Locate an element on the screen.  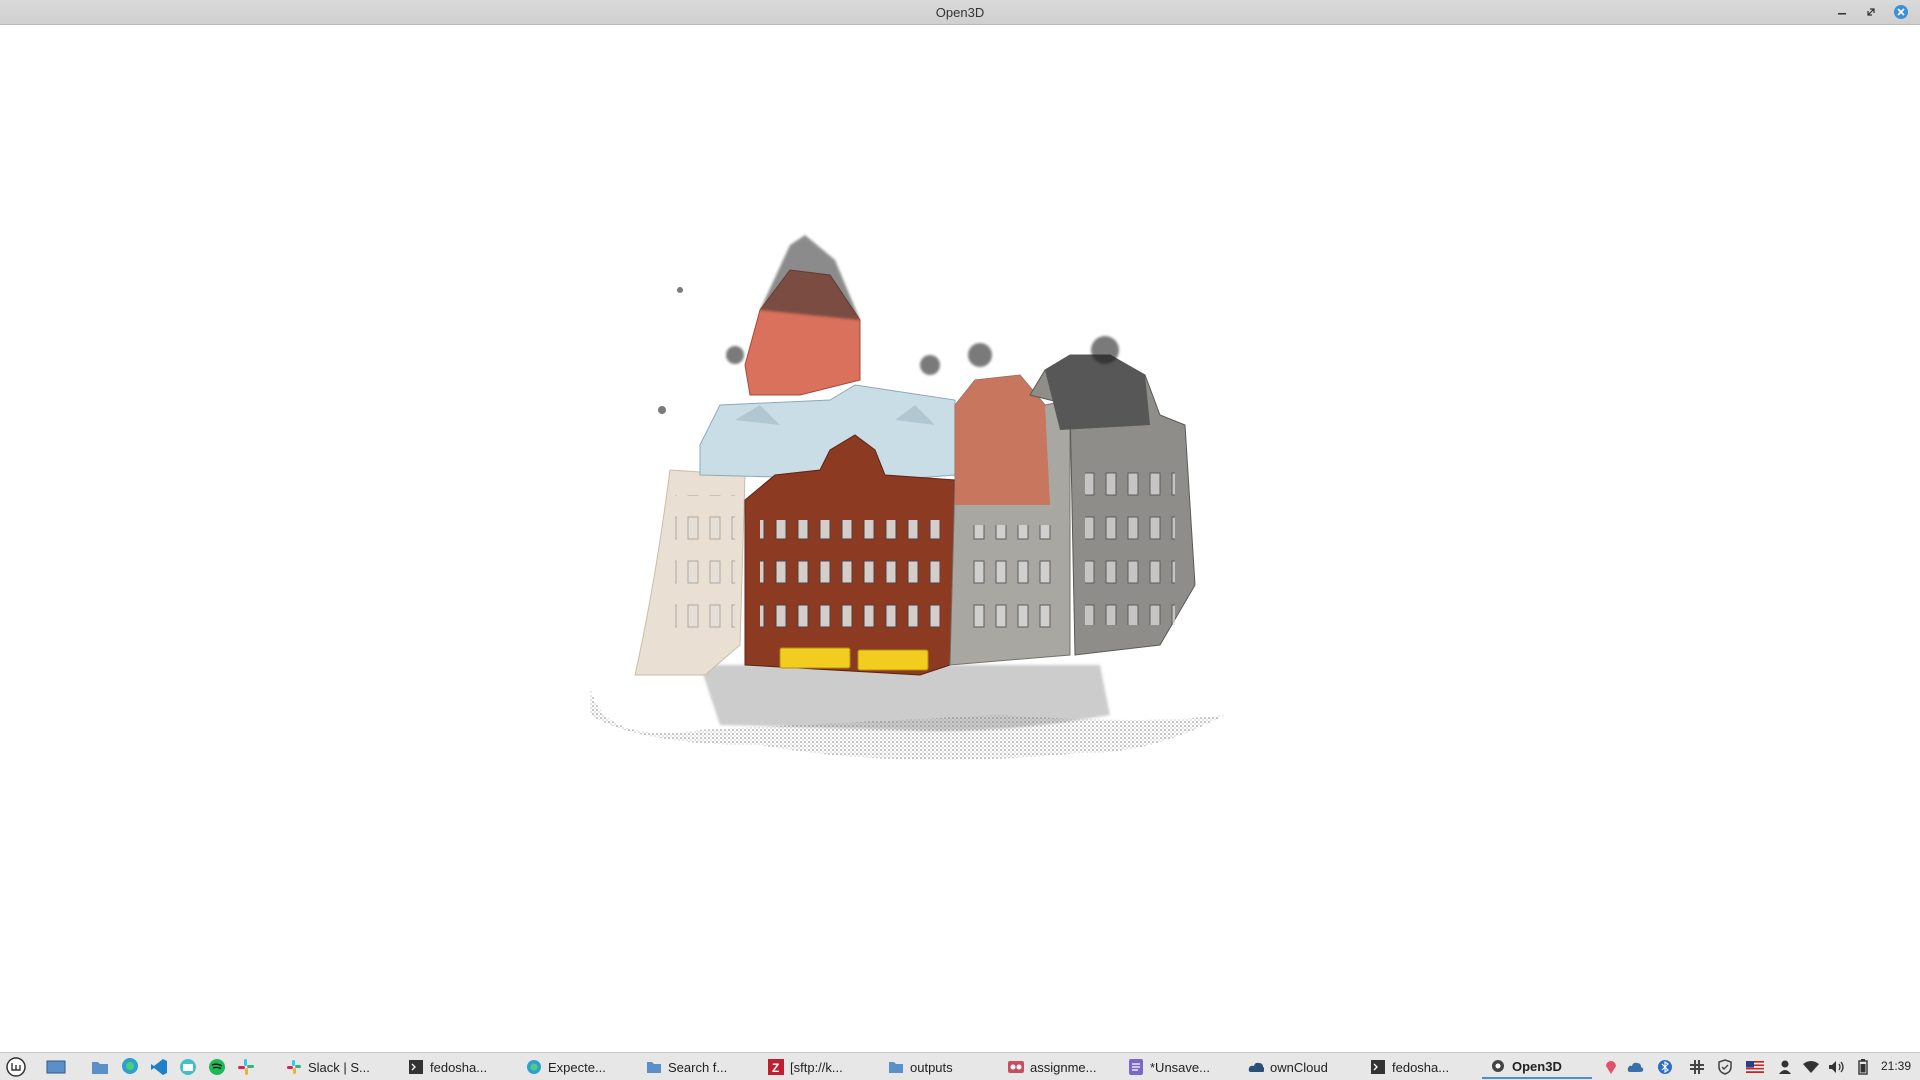
orange-tower is located at coordinates (802, 315).